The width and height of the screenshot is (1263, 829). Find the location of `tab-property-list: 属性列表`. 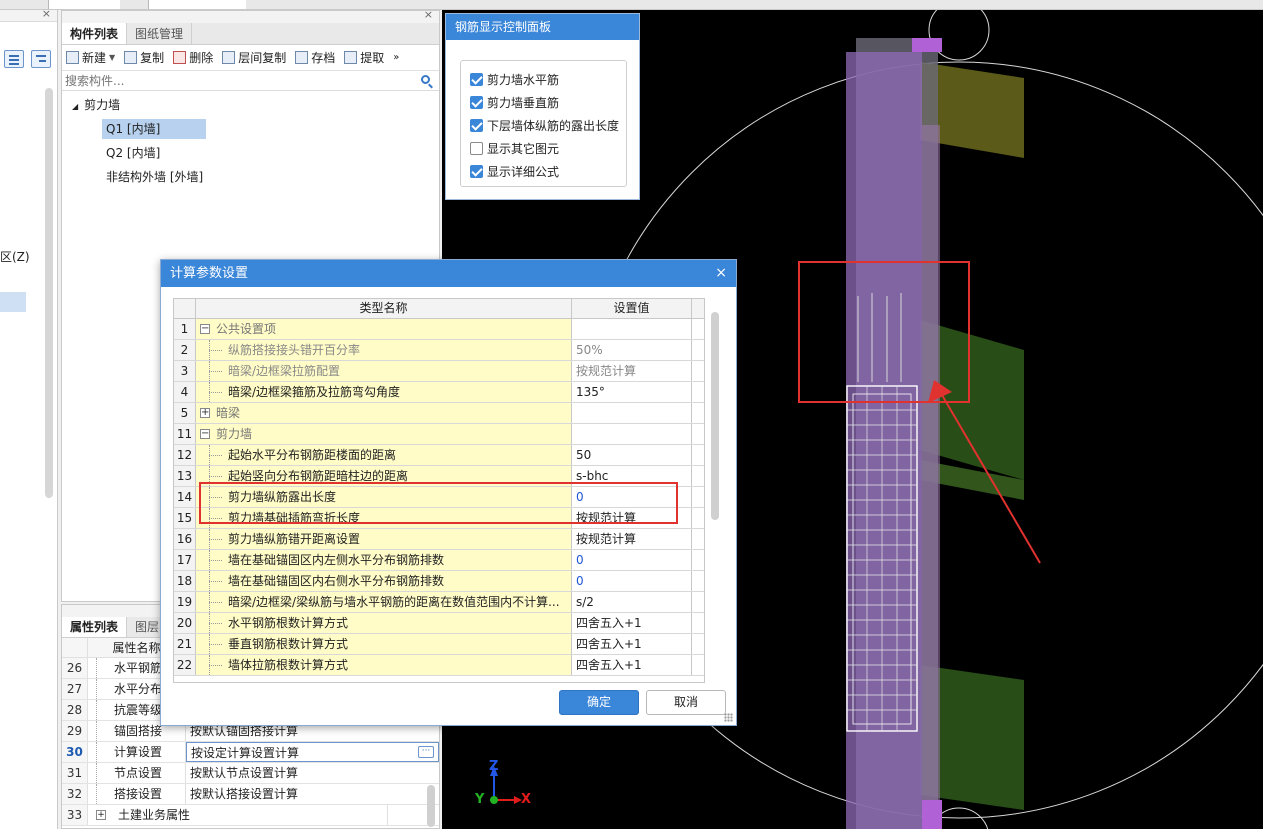

tab-property-list: 属性列表 is located at coordinates (95, 627).